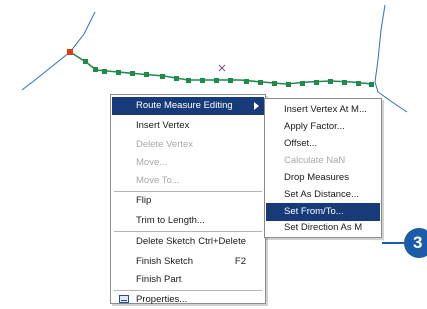 This screenshot has width=427, height=309. Describe the element at coordinates (391, 58) in the screenshot. I see `route-line-right` at that location.